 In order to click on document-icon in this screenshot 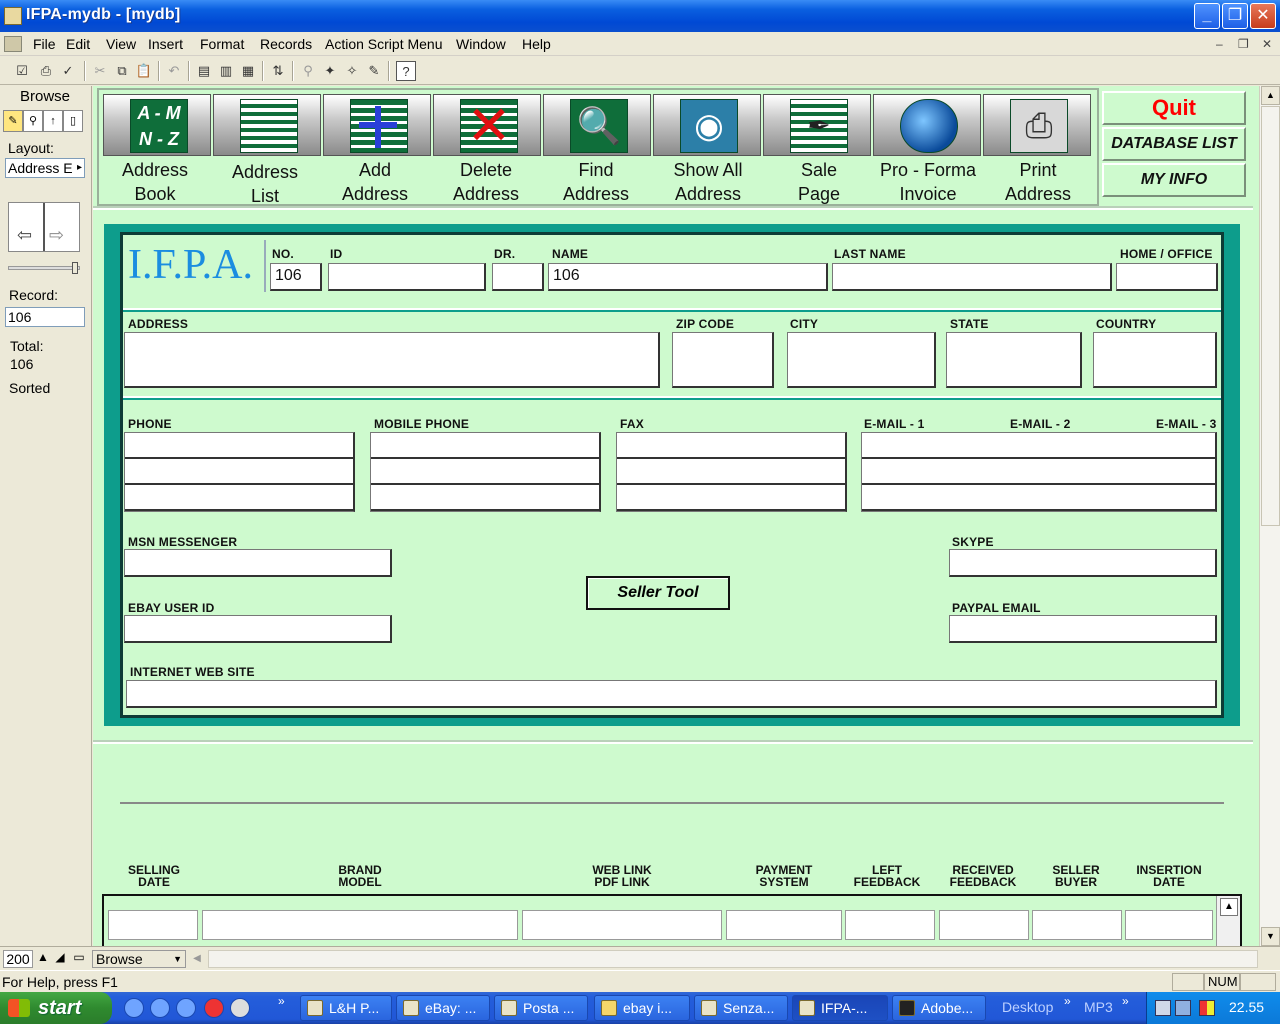, I will do `click(13, 44)`.